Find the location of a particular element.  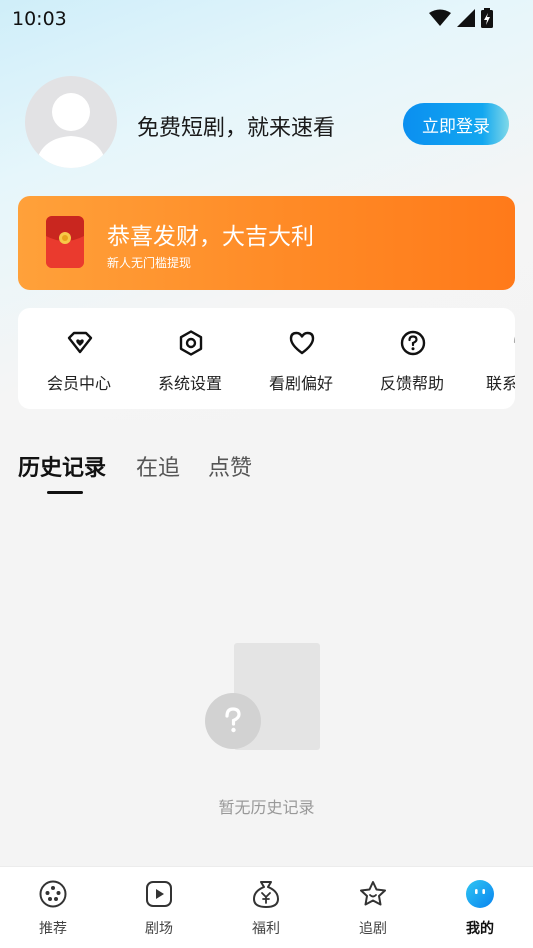

nav-welfare: 福利 is located at coordinates (266, 907).